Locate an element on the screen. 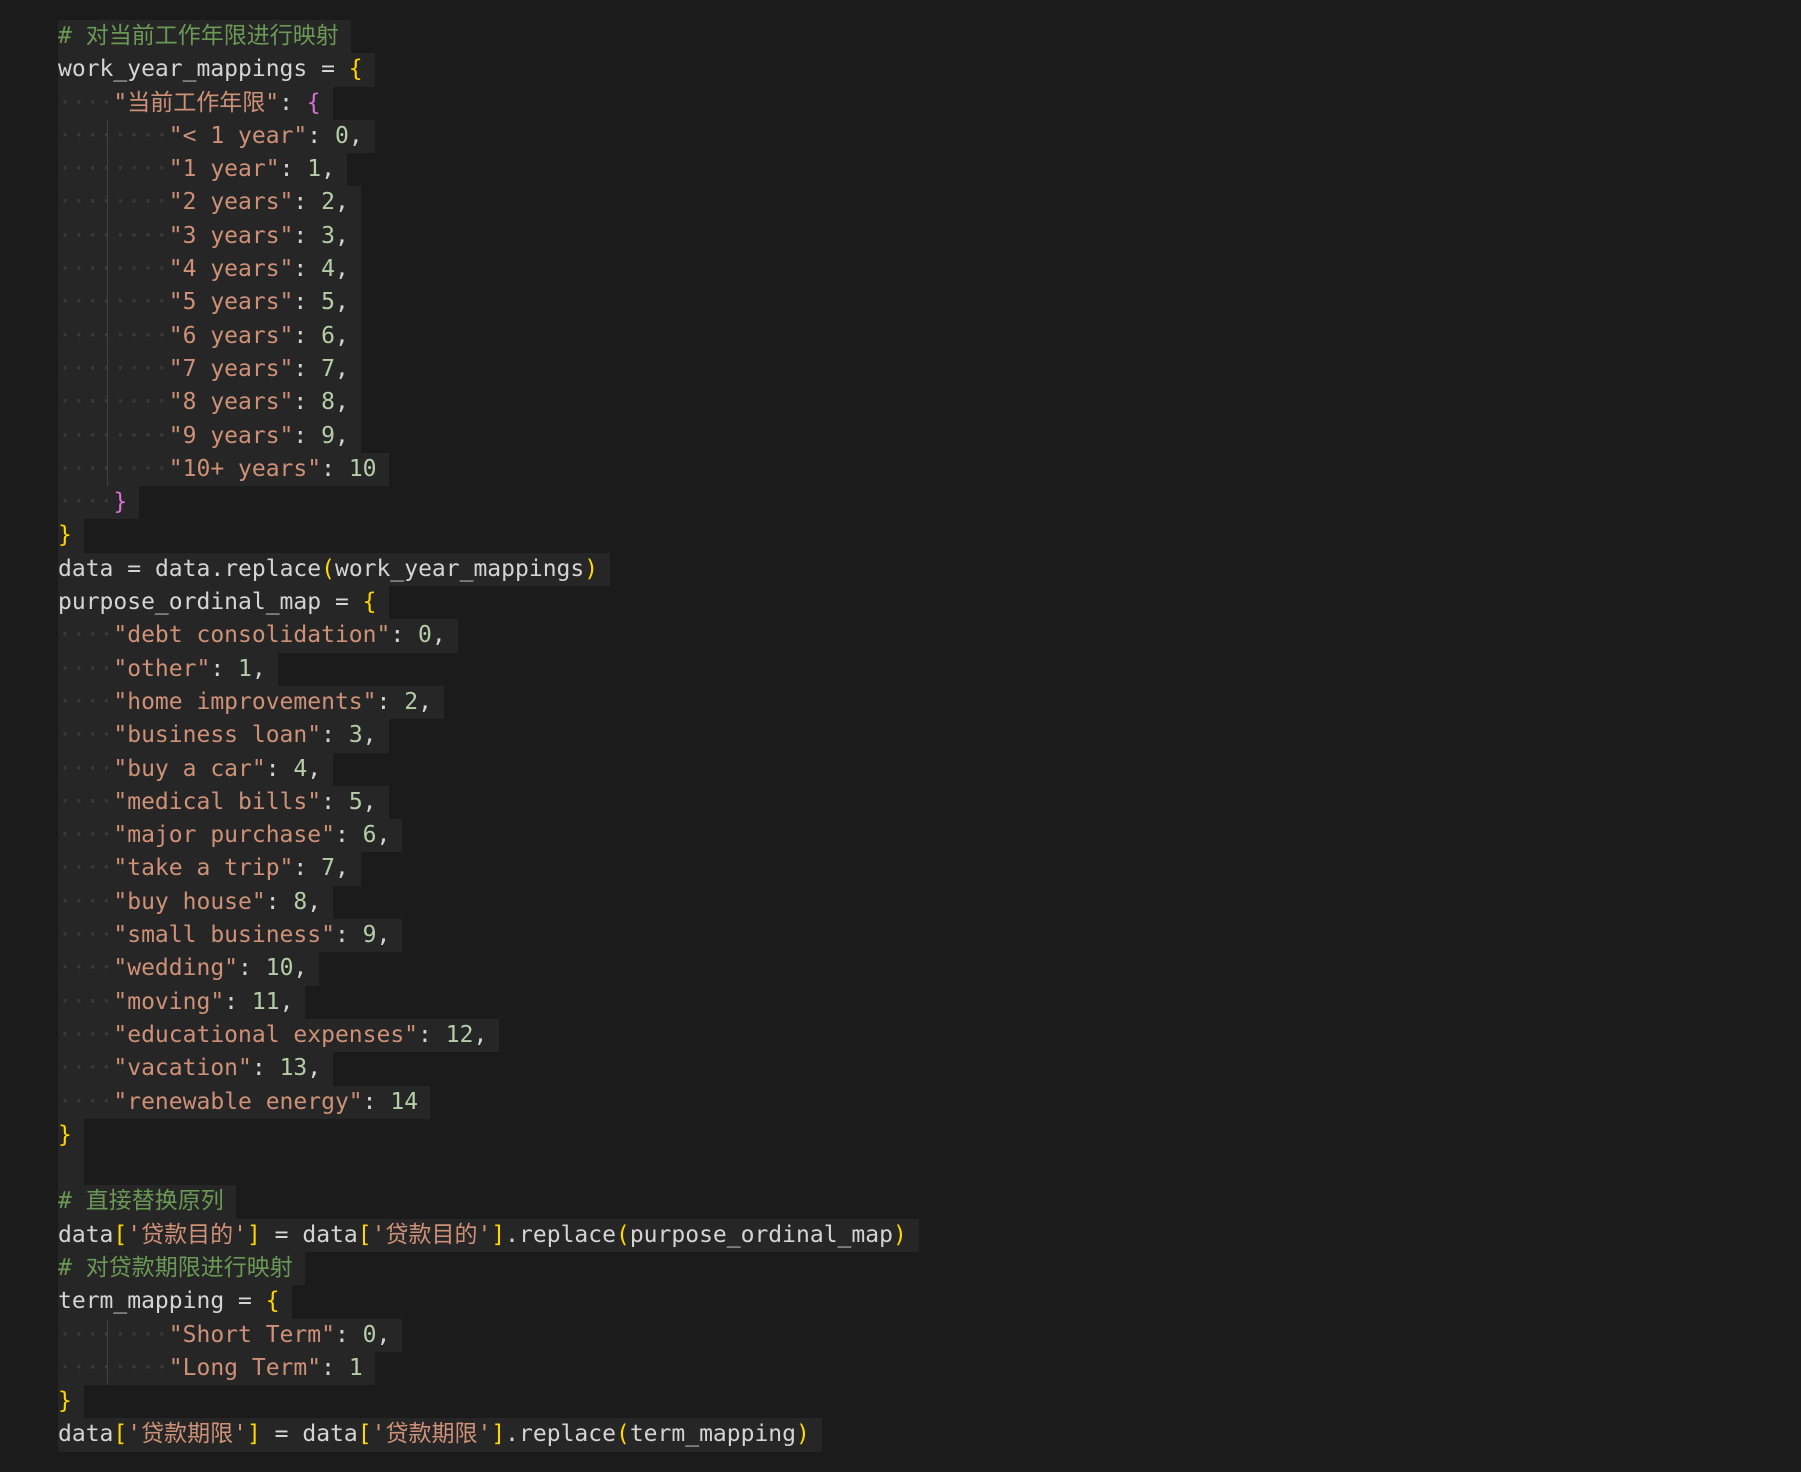  code-token: ] is located at coordinates (253, 1234).